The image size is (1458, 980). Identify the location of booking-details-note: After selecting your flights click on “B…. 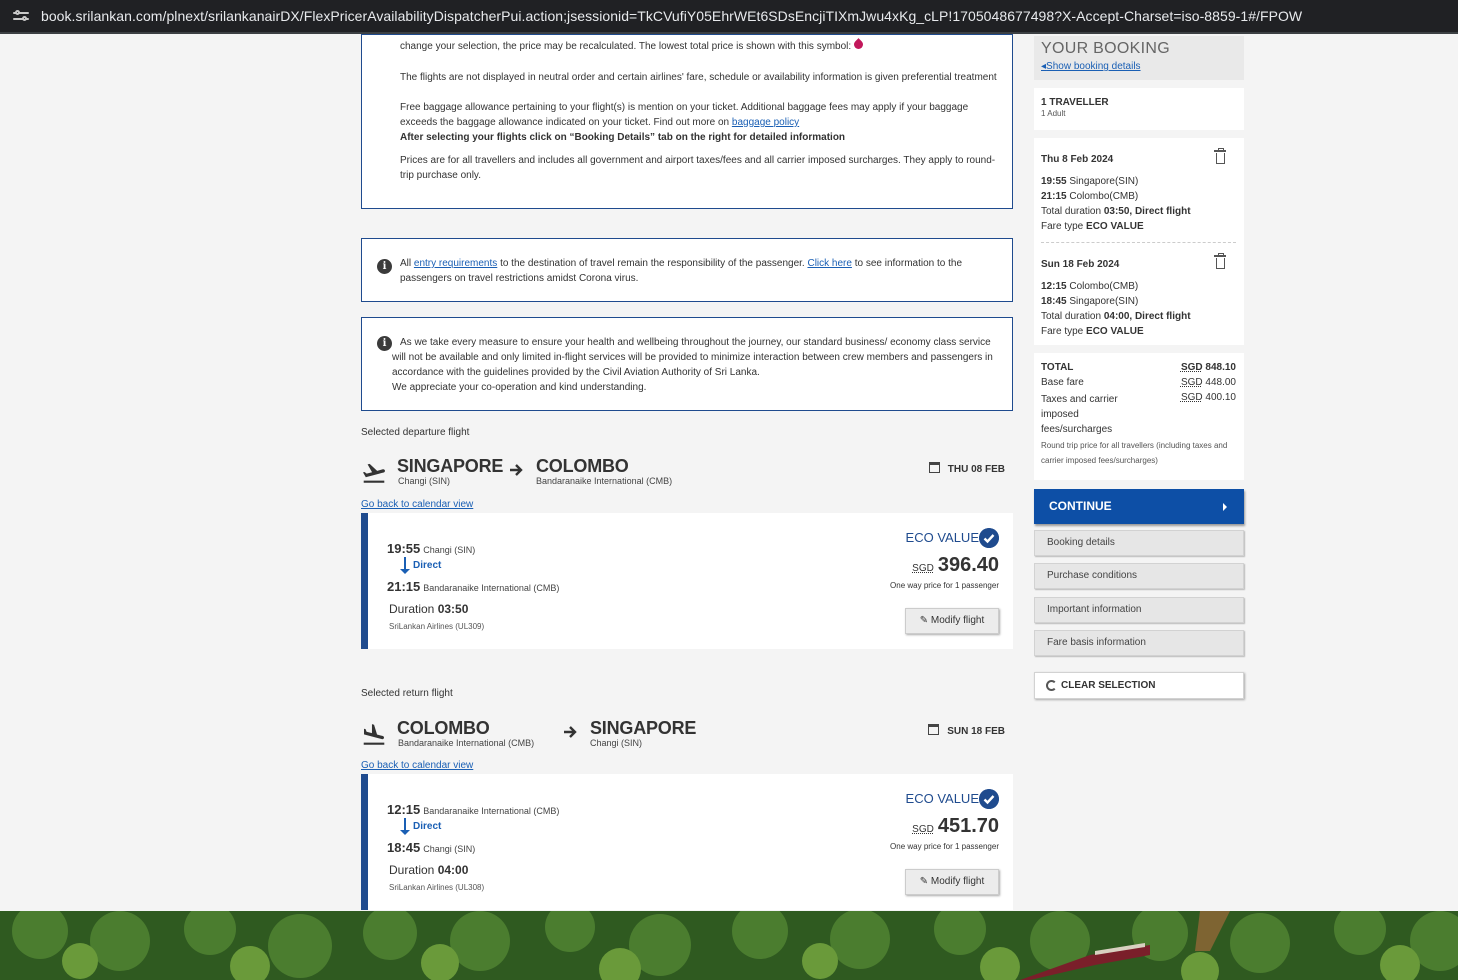
(623, 137).